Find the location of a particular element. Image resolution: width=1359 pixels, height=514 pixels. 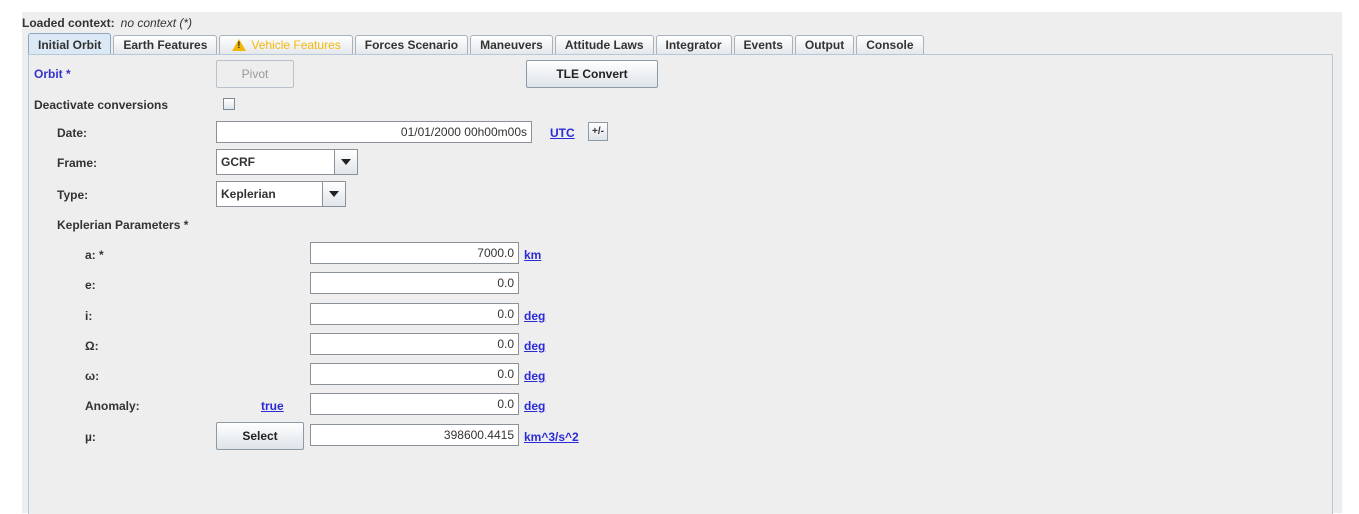

date-label: Date: is located at coordinates (72, 133).